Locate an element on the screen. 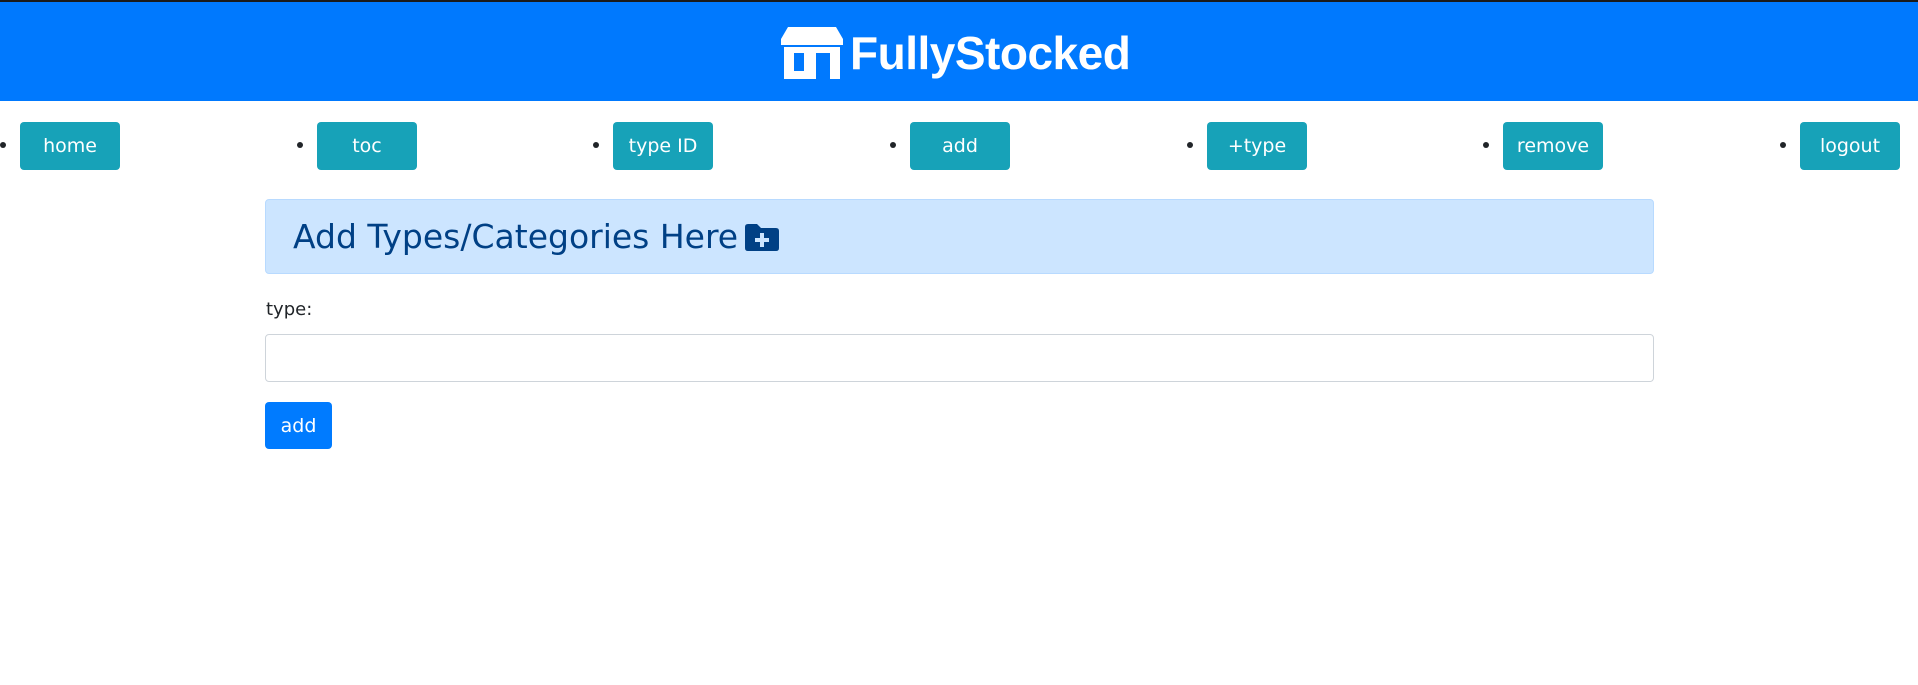  nav-add-button: add is located at coordinates (960, 146).